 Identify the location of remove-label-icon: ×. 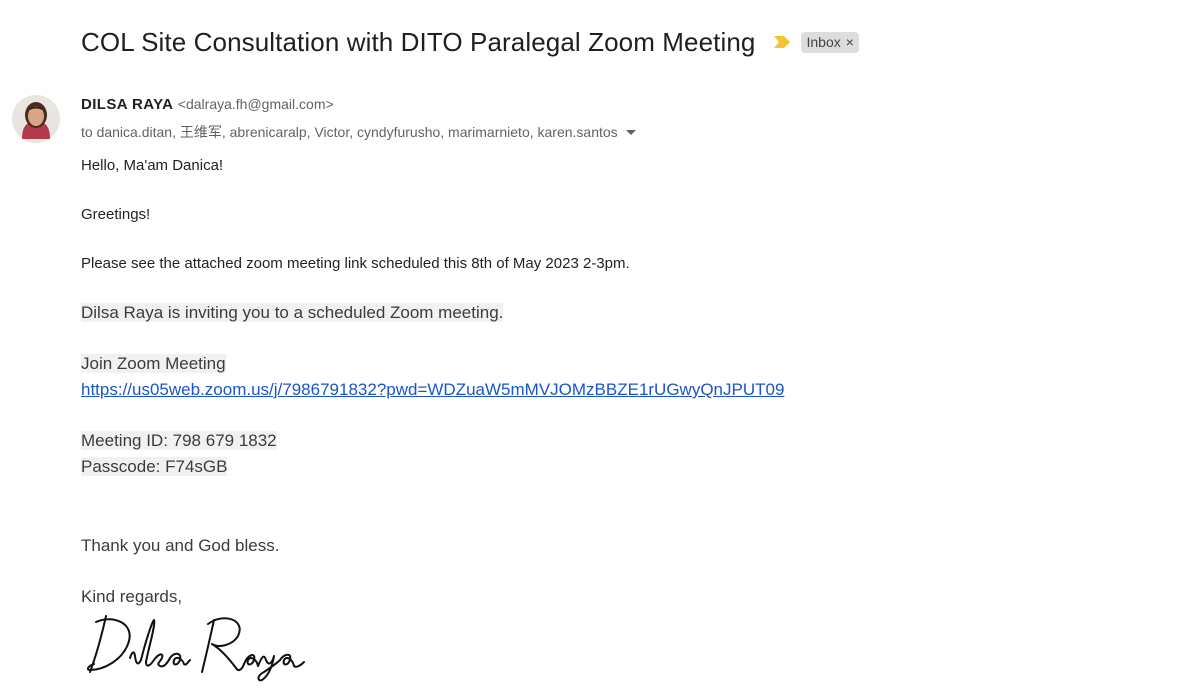
(850, 42).